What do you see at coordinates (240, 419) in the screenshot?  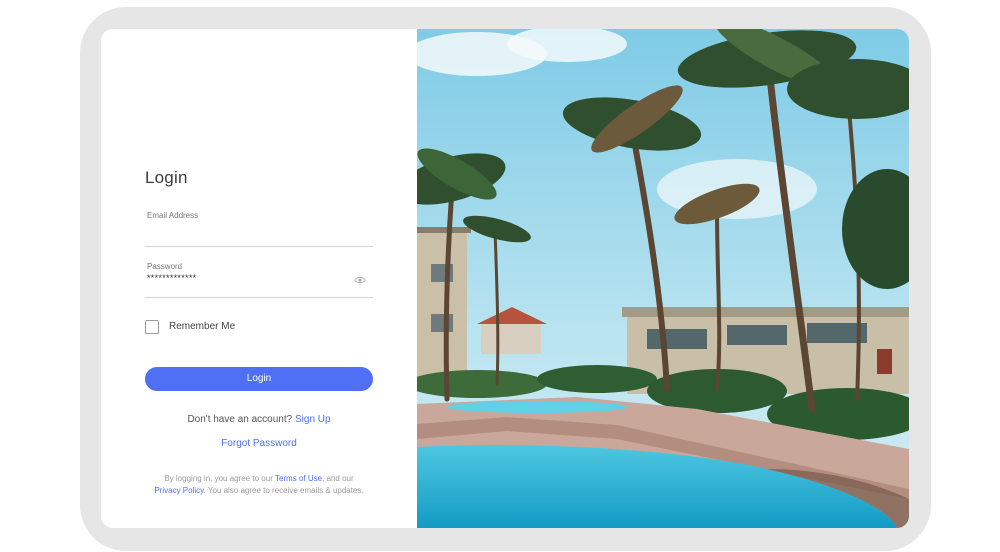 I see `signup-prompt: Don't have an account?` at bounding box center [240, 419].